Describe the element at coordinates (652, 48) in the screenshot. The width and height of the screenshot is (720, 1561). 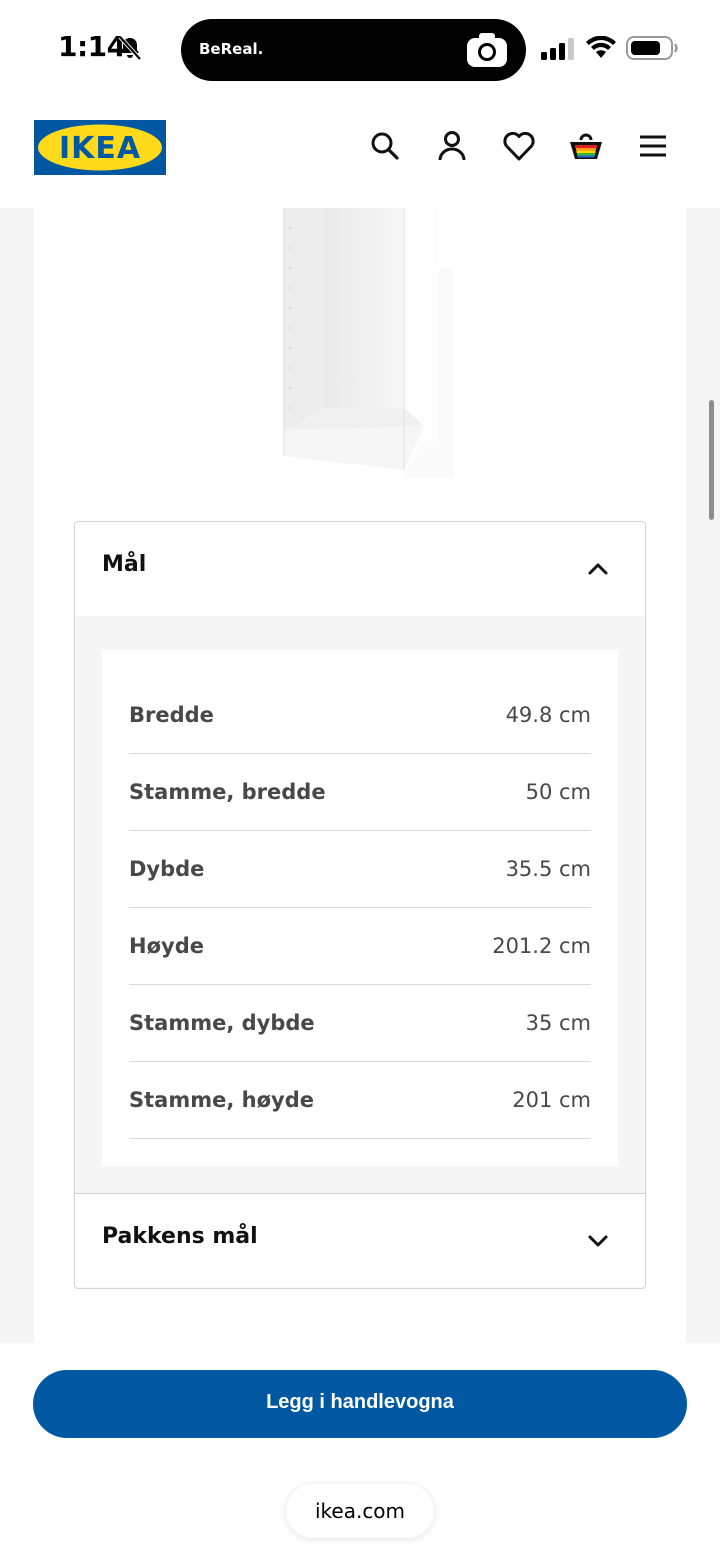
I see `battery-icon` at that location.